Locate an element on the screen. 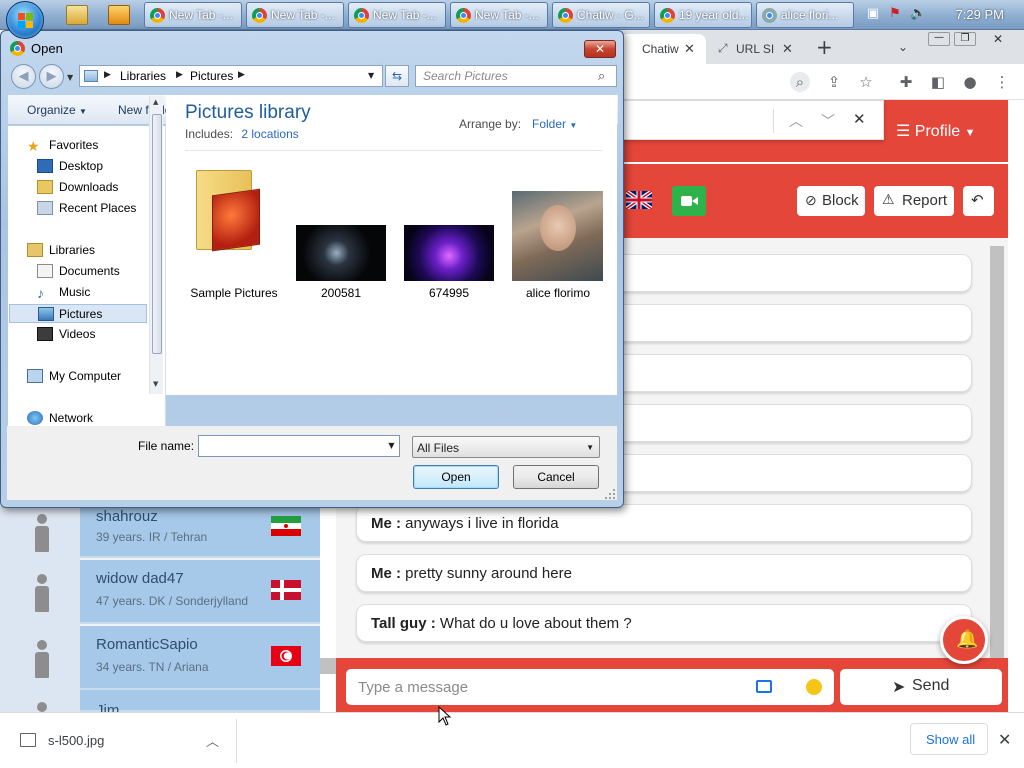  address-breadcrumb: ▶ Libraries ▶ Pictures ▶ ▼ is located at coordinates (231, 76).